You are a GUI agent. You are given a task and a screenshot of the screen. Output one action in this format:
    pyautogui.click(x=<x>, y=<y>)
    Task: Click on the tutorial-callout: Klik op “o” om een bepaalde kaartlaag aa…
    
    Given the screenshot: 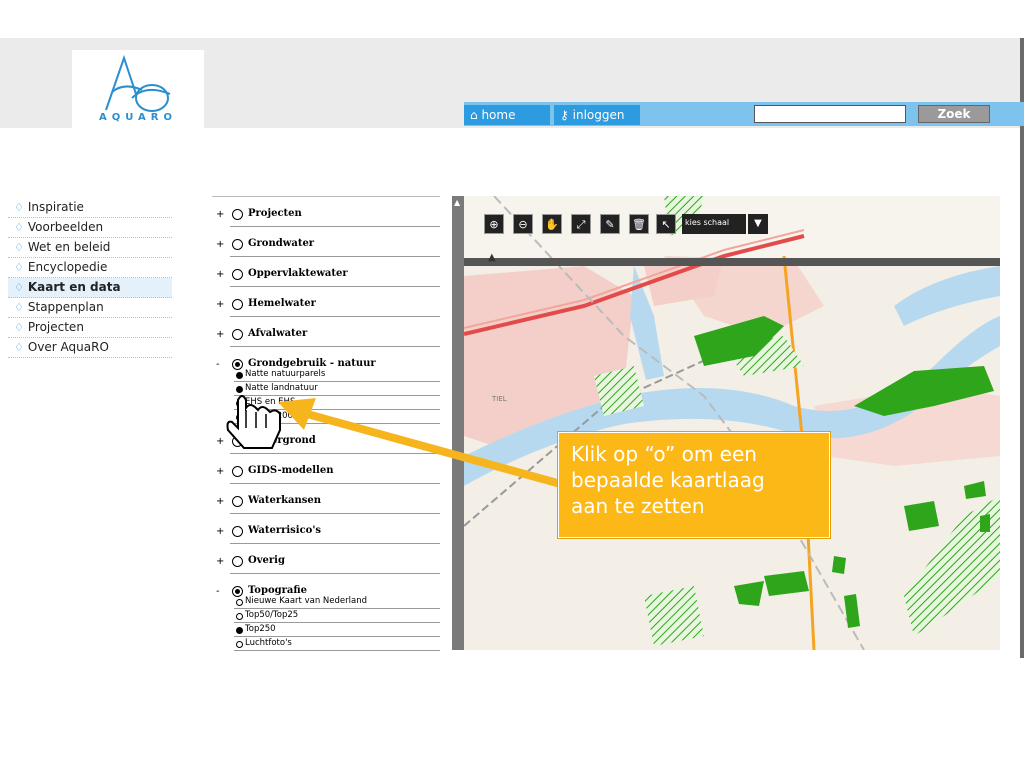 What is the action you would take?
    pyautogui.click(x=694, y=485)
    